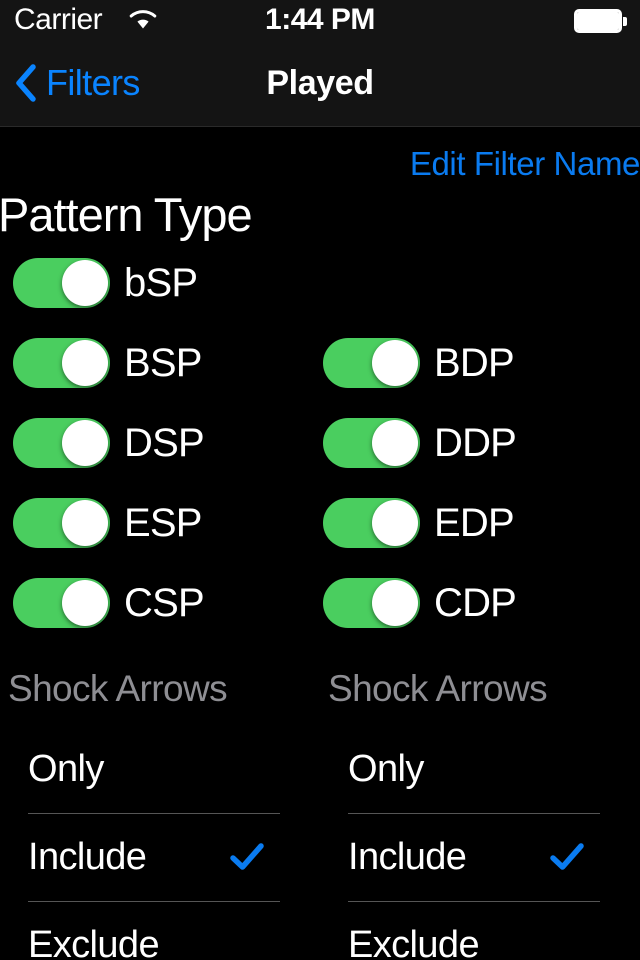 The image size is (640, 960). What do you see at coordinates (126, 214) in the screenshot?
I see `pattern-type-heading: Pattern Type` at bounding box center [126, 214].